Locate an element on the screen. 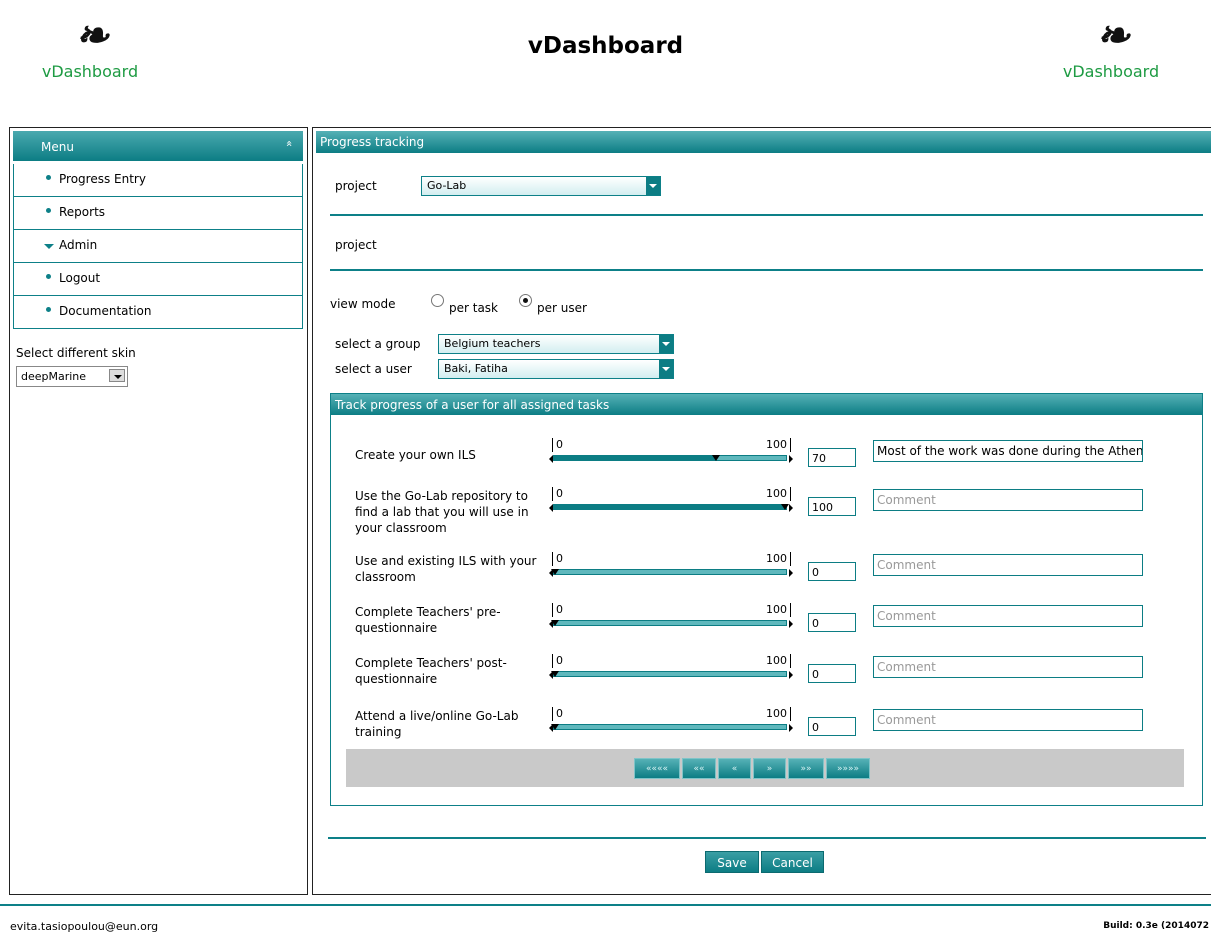 This screenshot has height=951, width=1211. user-select: Baki, Fatiha is located at coordinates (556, 369).